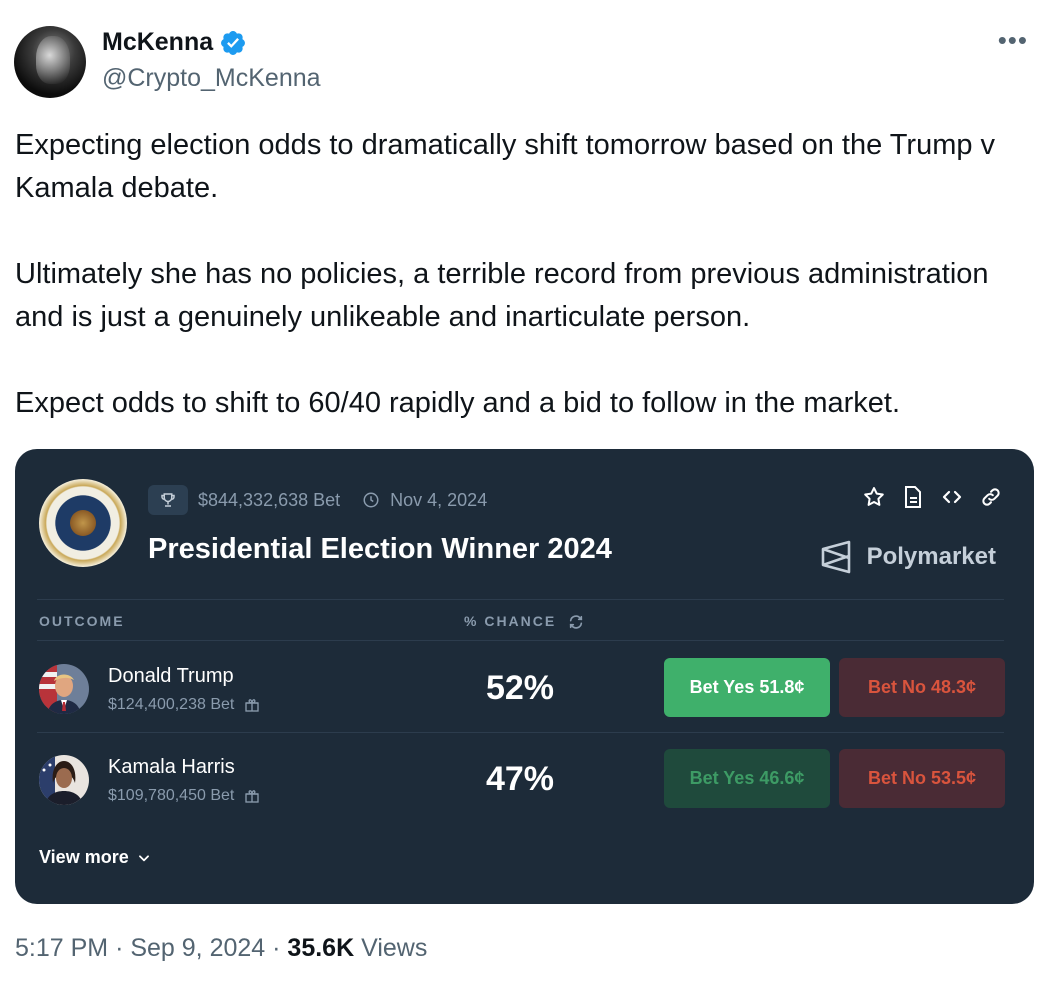 The height and width of the screenshot is (988, 1050). I want to click on presidential-seal-image, so click(83, 523).